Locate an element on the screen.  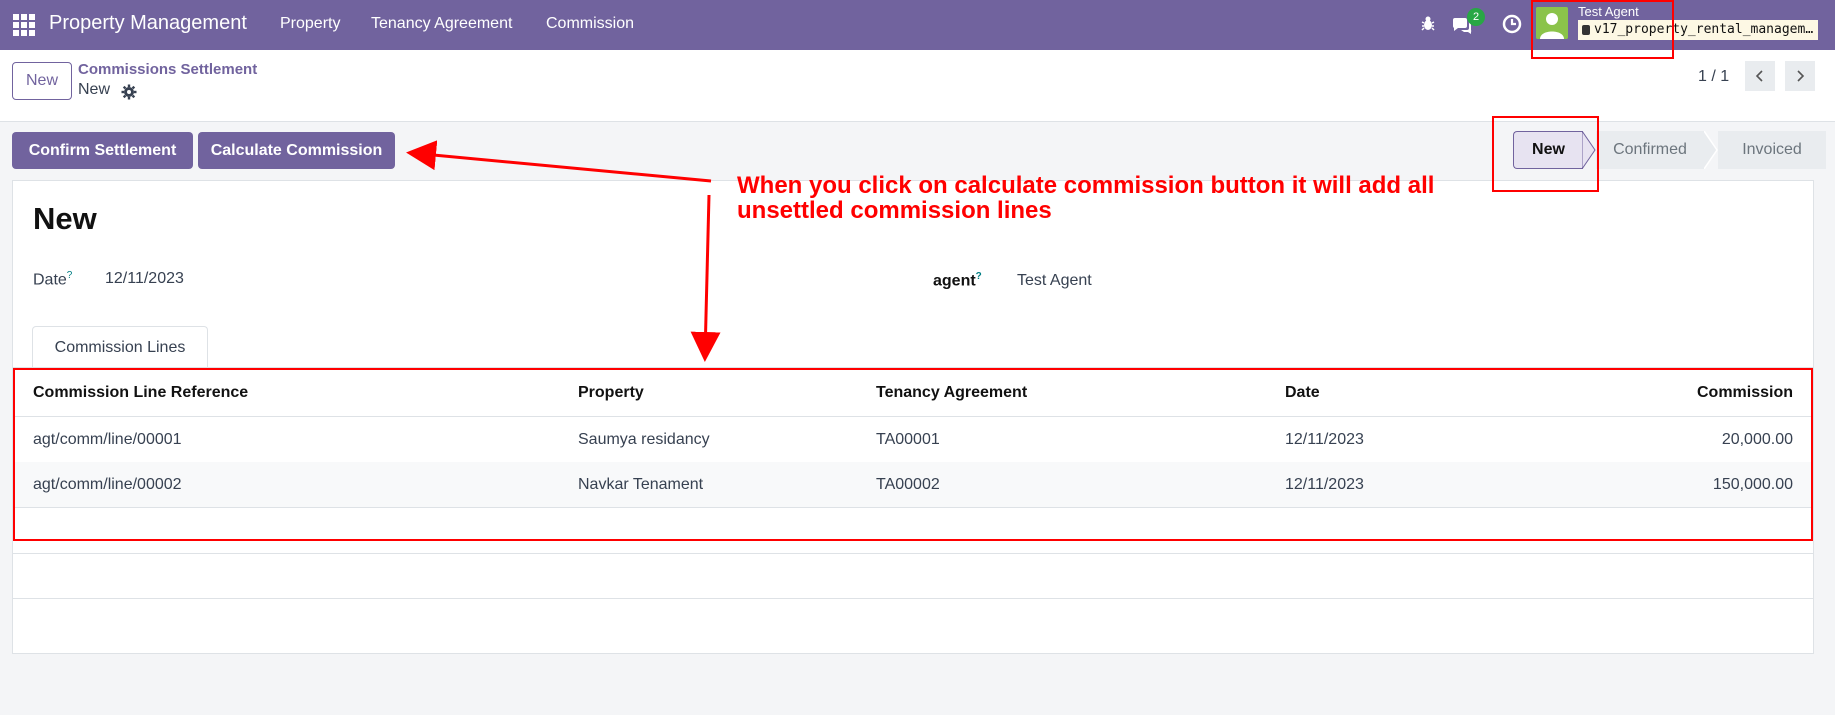
arrow-to-calculate-button is located at coordinates (559, 161).